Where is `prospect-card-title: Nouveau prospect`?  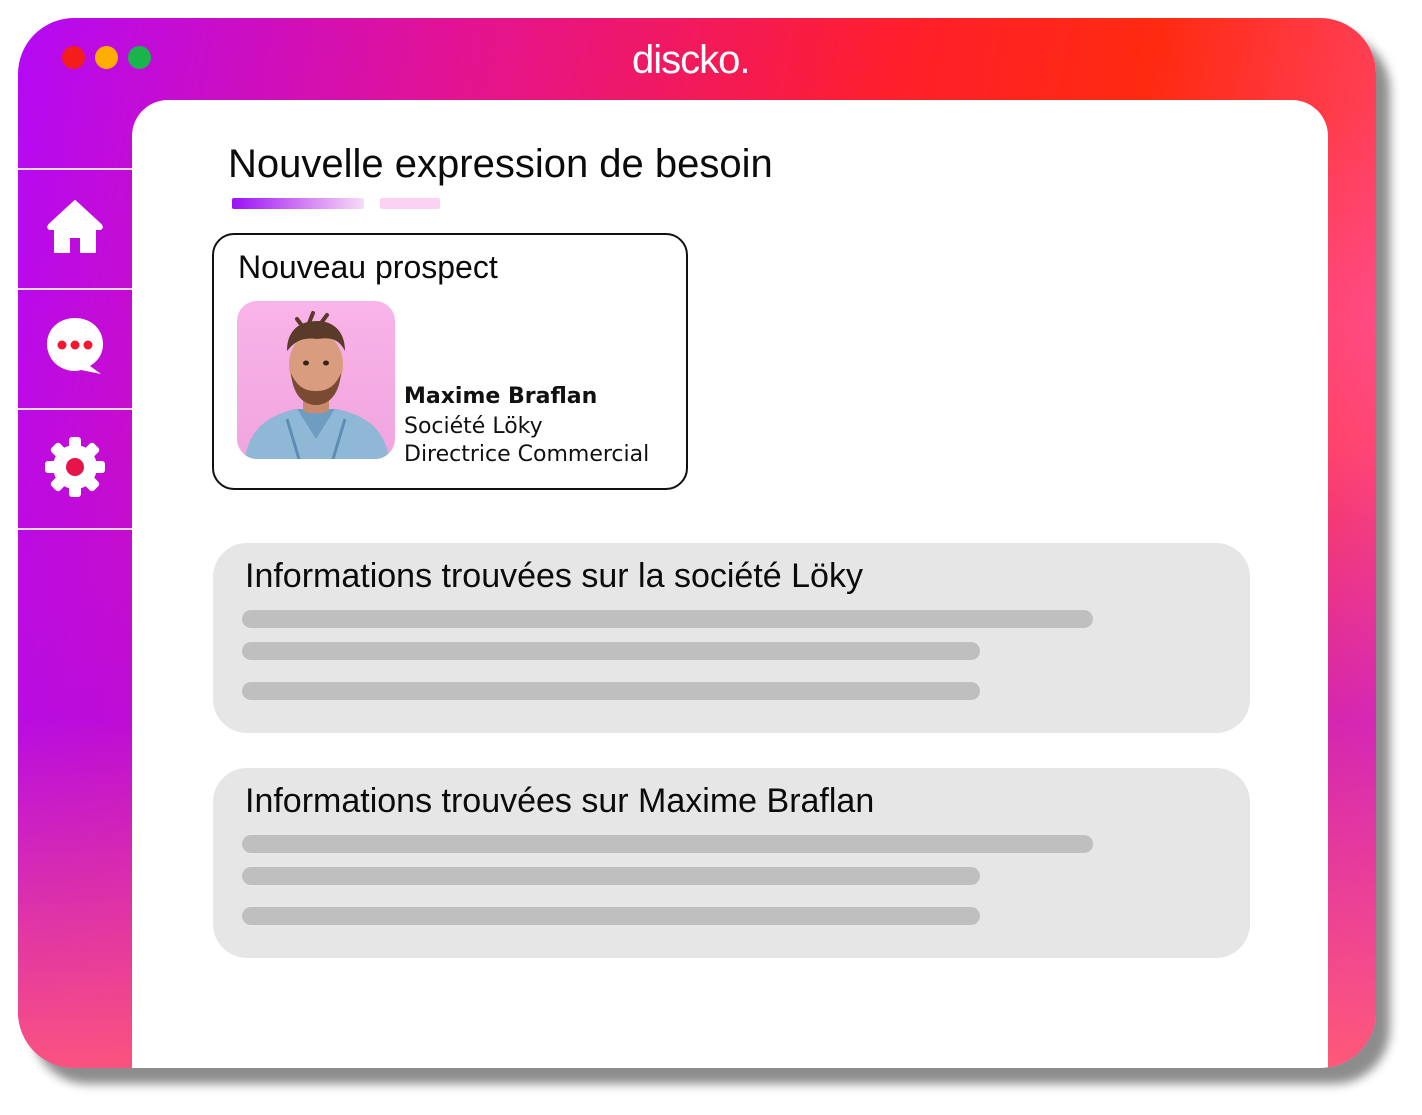
prospect-card-title: Nouveau prospect is located at coordinates (368, 267).